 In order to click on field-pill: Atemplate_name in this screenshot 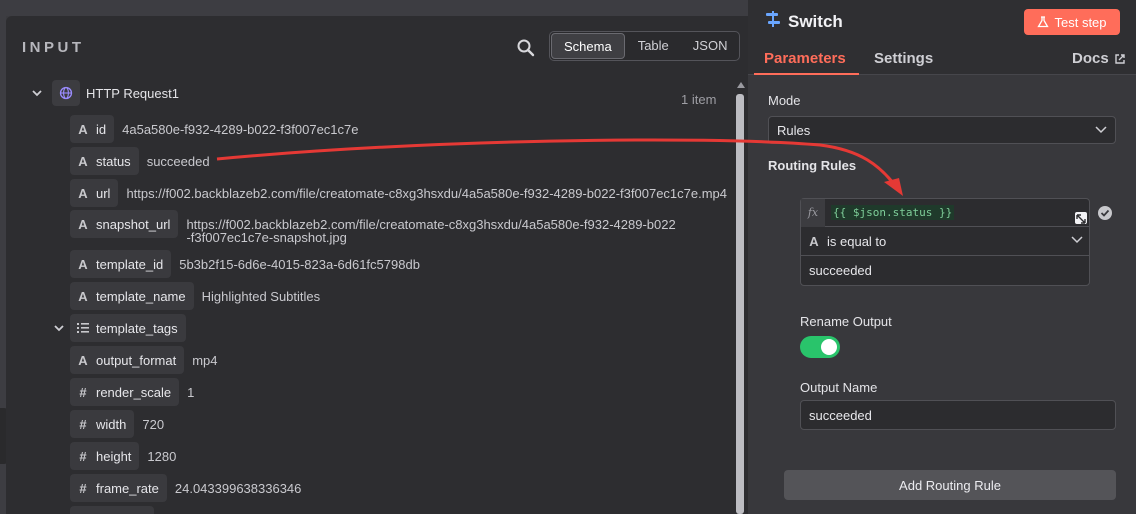, I will do `click(132, 296)`.